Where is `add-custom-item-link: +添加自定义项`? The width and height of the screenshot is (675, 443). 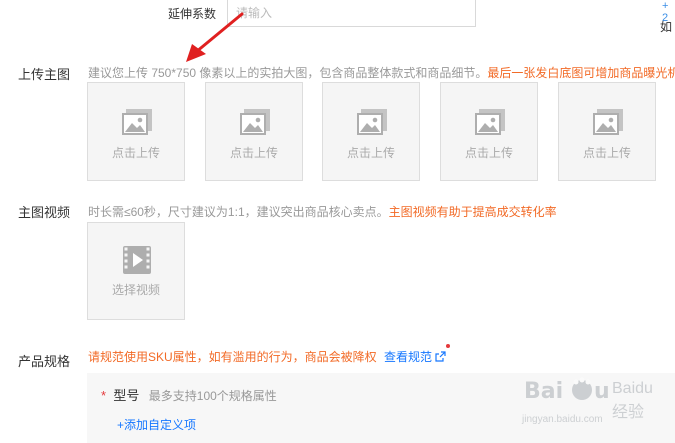 add-custom-item-link: +添加自定义项 is located at coordinates (156, 424).